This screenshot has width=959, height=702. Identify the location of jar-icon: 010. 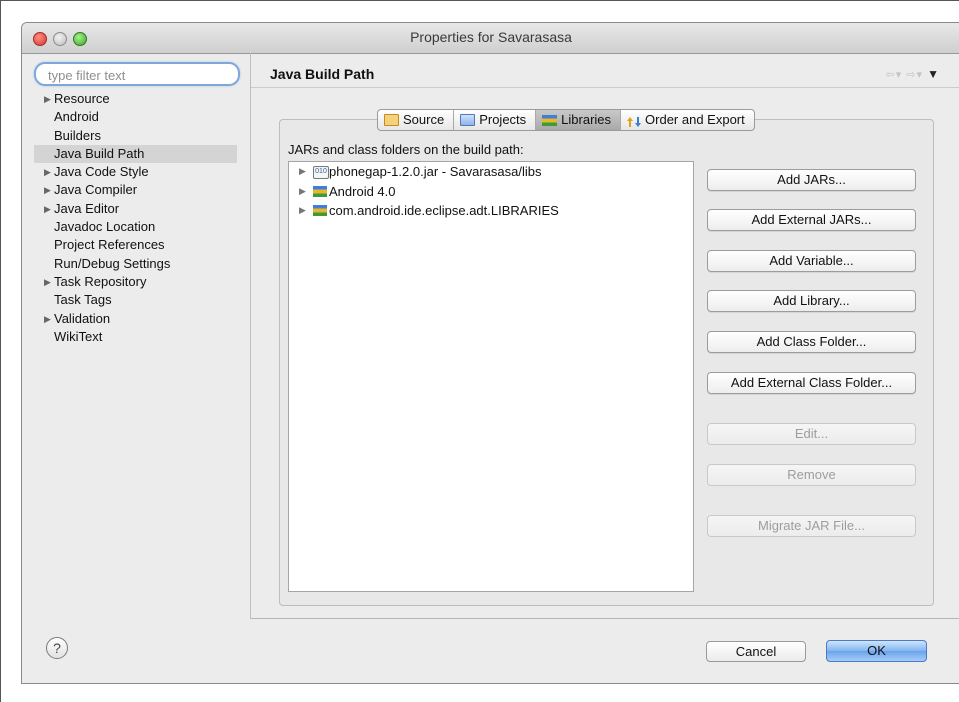
(321, 172).